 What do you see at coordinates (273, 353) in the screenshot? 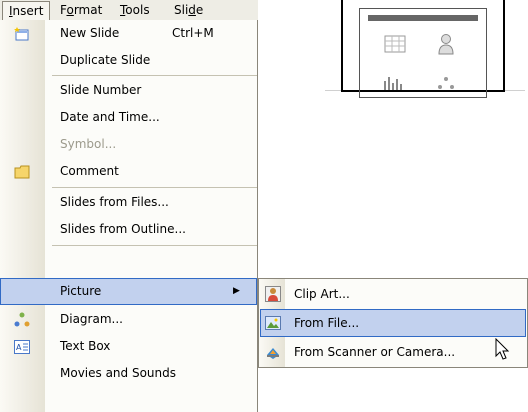
I see `scanner-camera-icon` at bounding box center [273, 353].